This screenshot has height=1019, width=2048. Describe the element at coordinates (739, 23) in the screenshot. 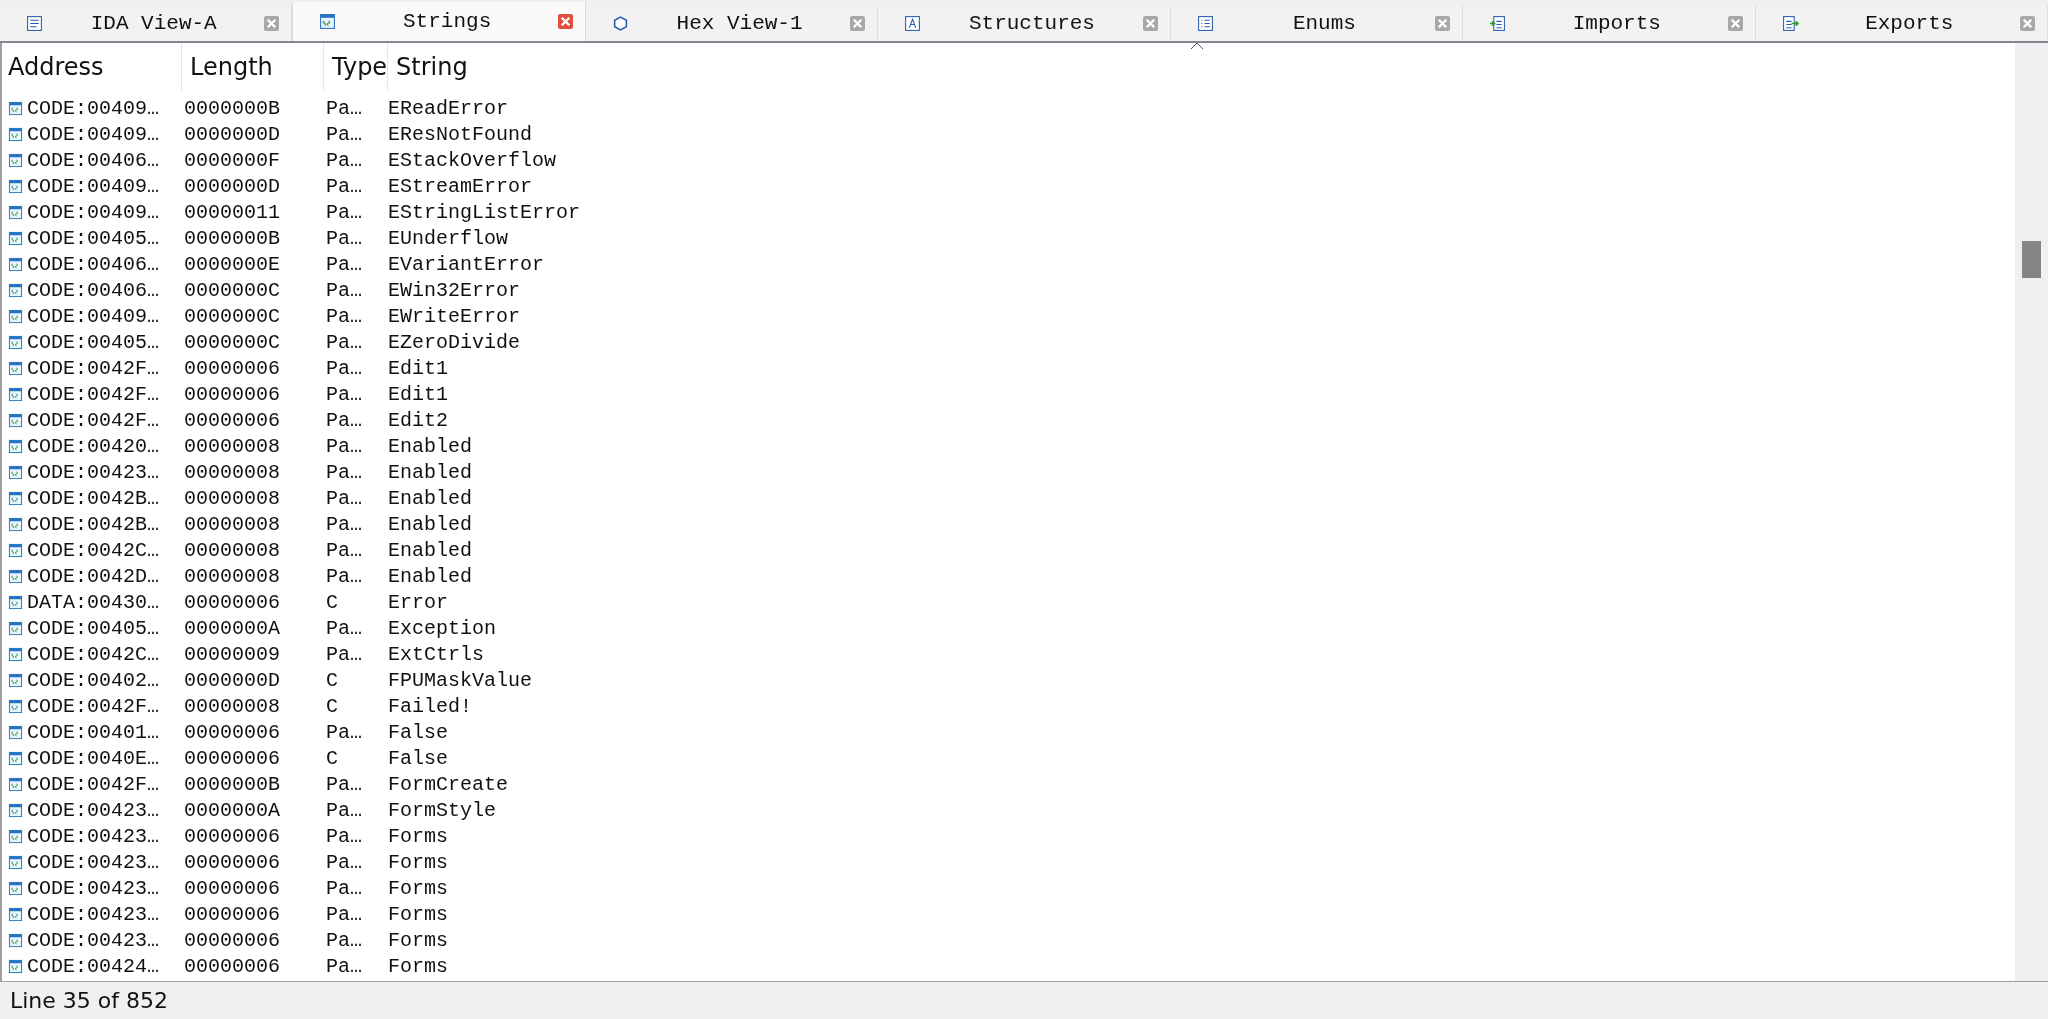

I see `tab-label: Hex View-1` at that location.